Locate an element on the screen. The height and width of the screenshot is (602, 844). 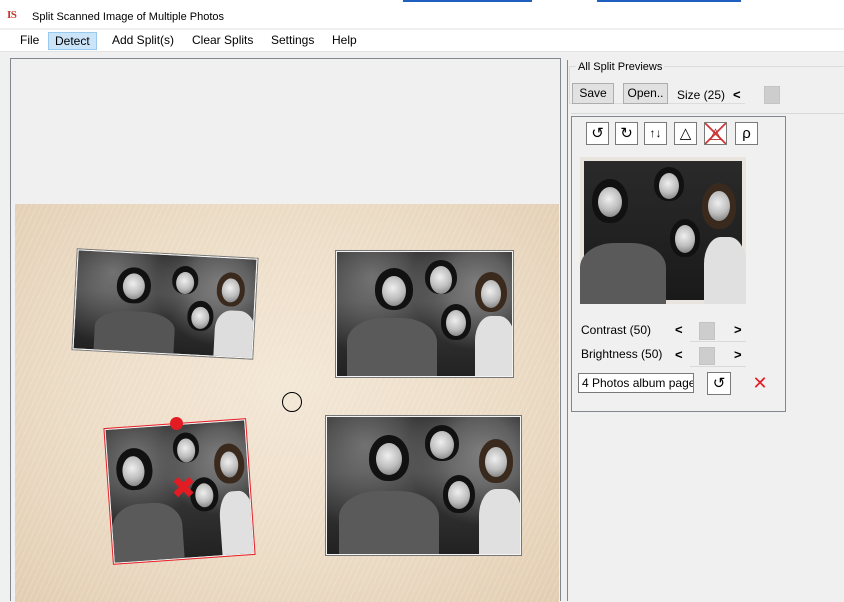
delete-icon: ✕ is located at coordinates (760, 383).